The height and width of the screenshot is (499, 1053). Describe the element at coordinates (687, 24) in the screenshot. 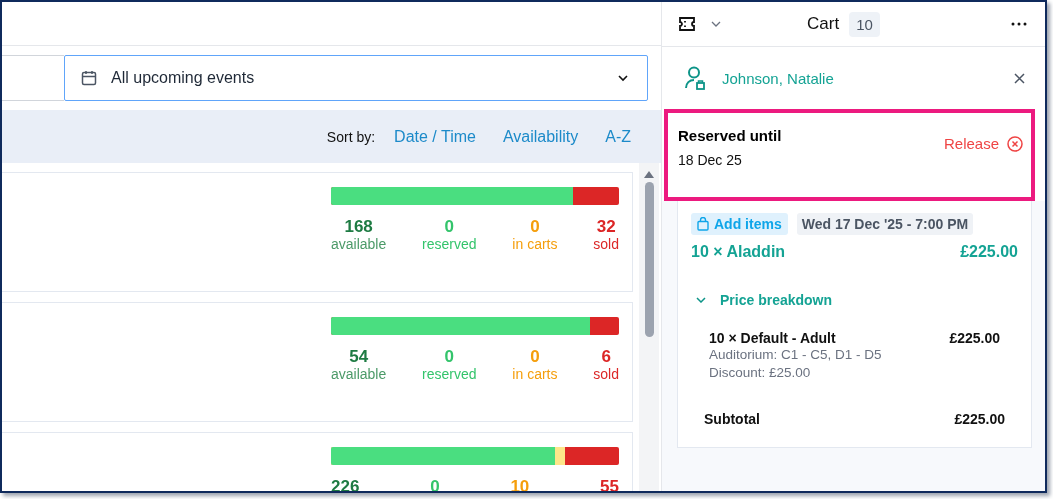

I see `ticket-icon` at that location.